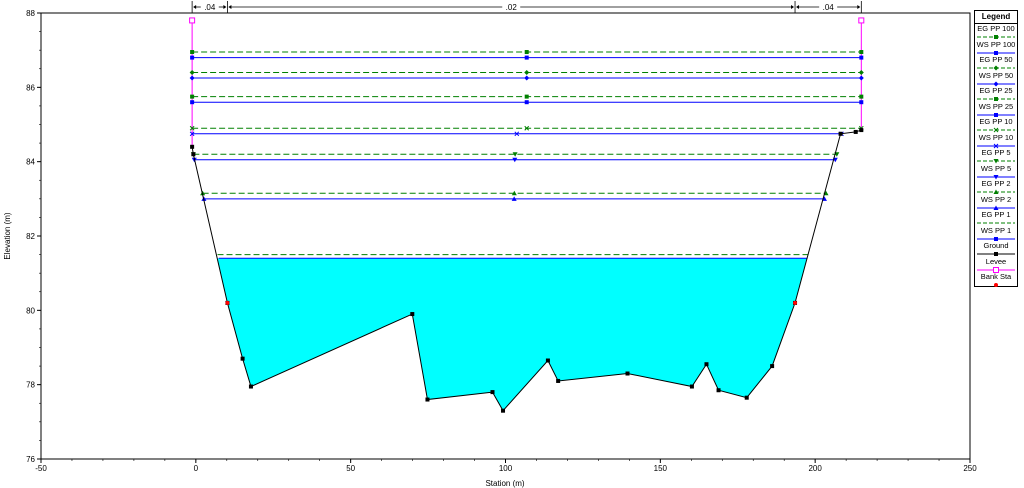 This screenshot has width=1024, height=488. Describe the element at coordinates (350, 468) in the screenshot. I see `x-tick-label: 50` at that location.